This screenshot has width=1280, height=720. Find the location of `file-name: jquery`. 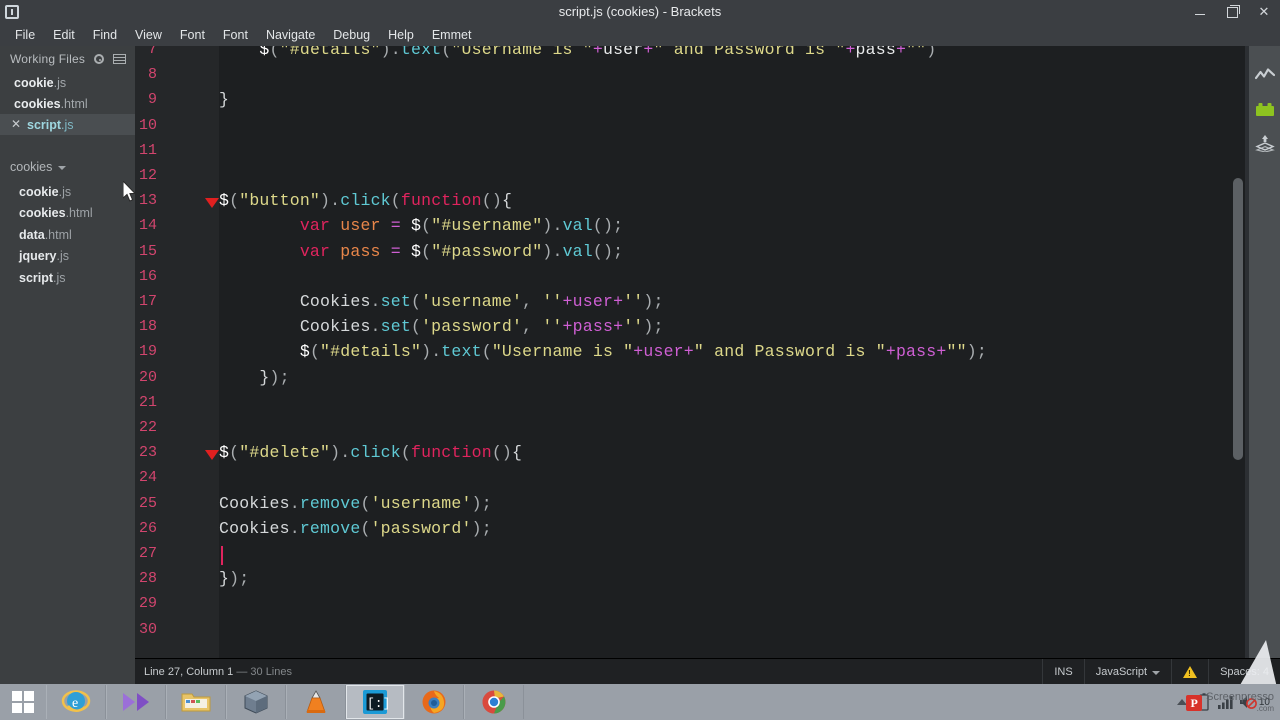

file-name: jquery is located at coordinates (38, 256).